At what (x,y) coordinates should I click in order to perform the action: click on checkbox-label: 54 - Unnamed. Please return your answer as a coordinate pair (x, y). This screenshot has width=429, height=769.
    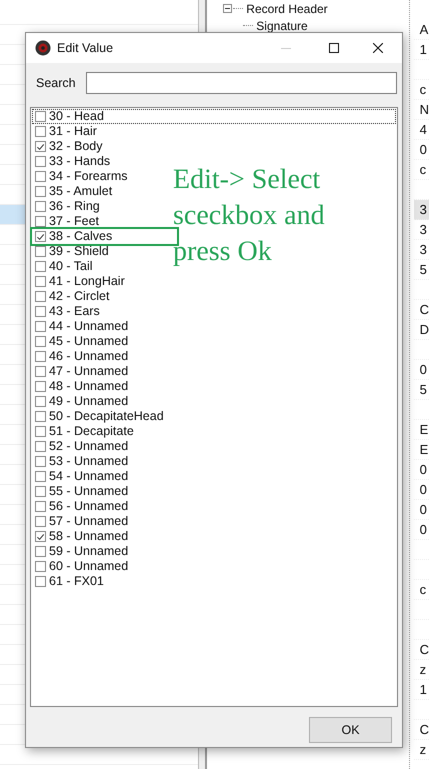
    Looking at the image, I should click on (88, 476).